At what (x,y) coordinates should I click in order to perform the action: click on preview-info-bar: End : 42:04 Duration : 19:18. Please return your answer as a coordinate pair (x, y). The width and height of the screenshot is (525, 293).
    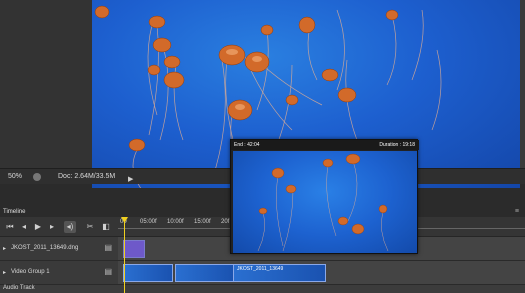
    Looking at the image, I should click on (325, 145).